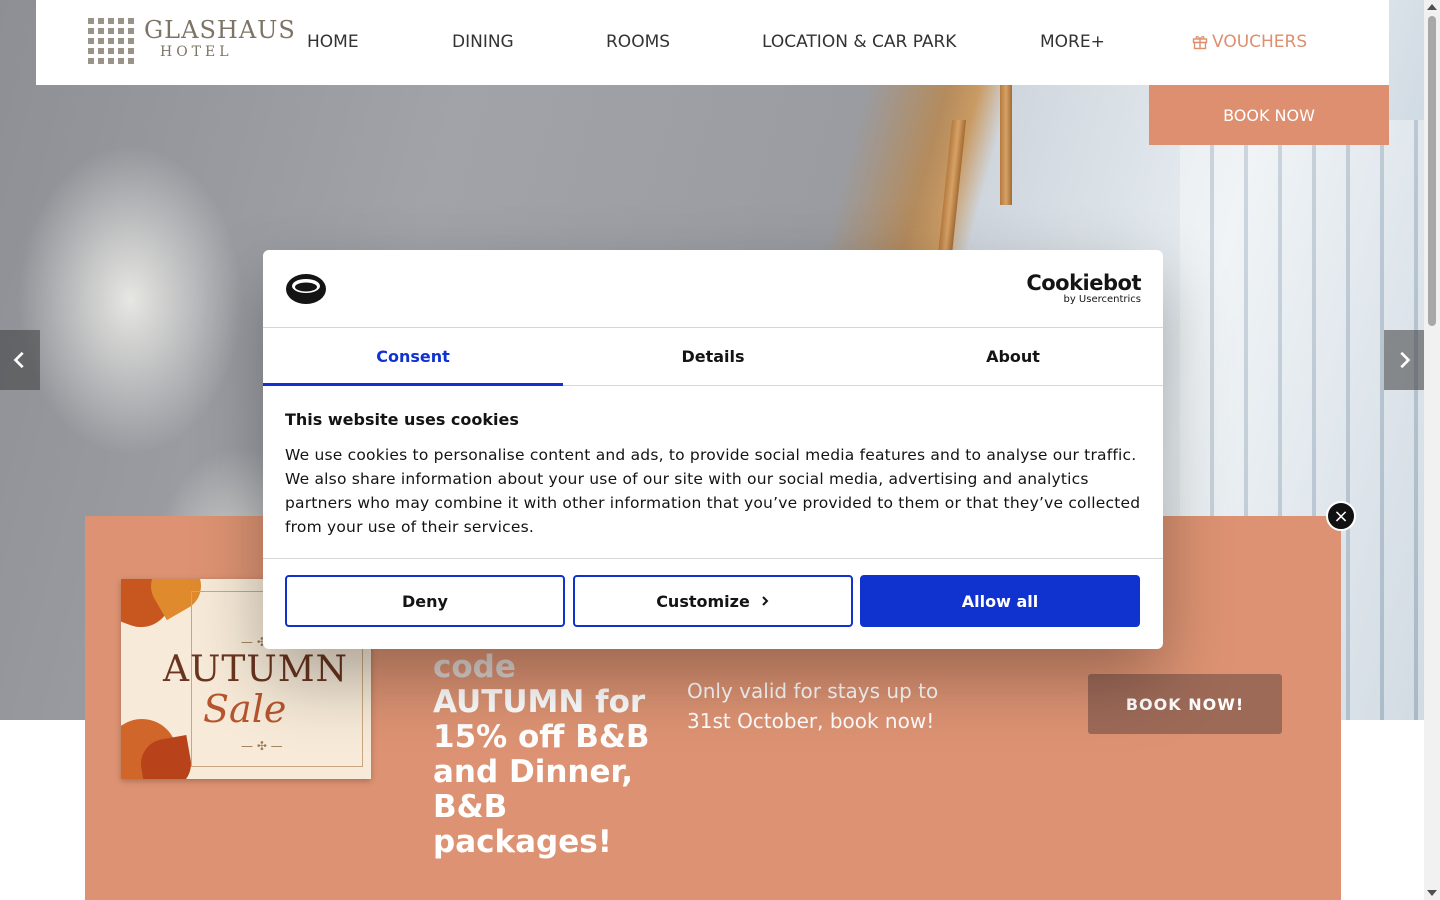 The image size is (1440, 900). I want to click on cookie-actions: Deny Customize Allow all, so click(713, 603).